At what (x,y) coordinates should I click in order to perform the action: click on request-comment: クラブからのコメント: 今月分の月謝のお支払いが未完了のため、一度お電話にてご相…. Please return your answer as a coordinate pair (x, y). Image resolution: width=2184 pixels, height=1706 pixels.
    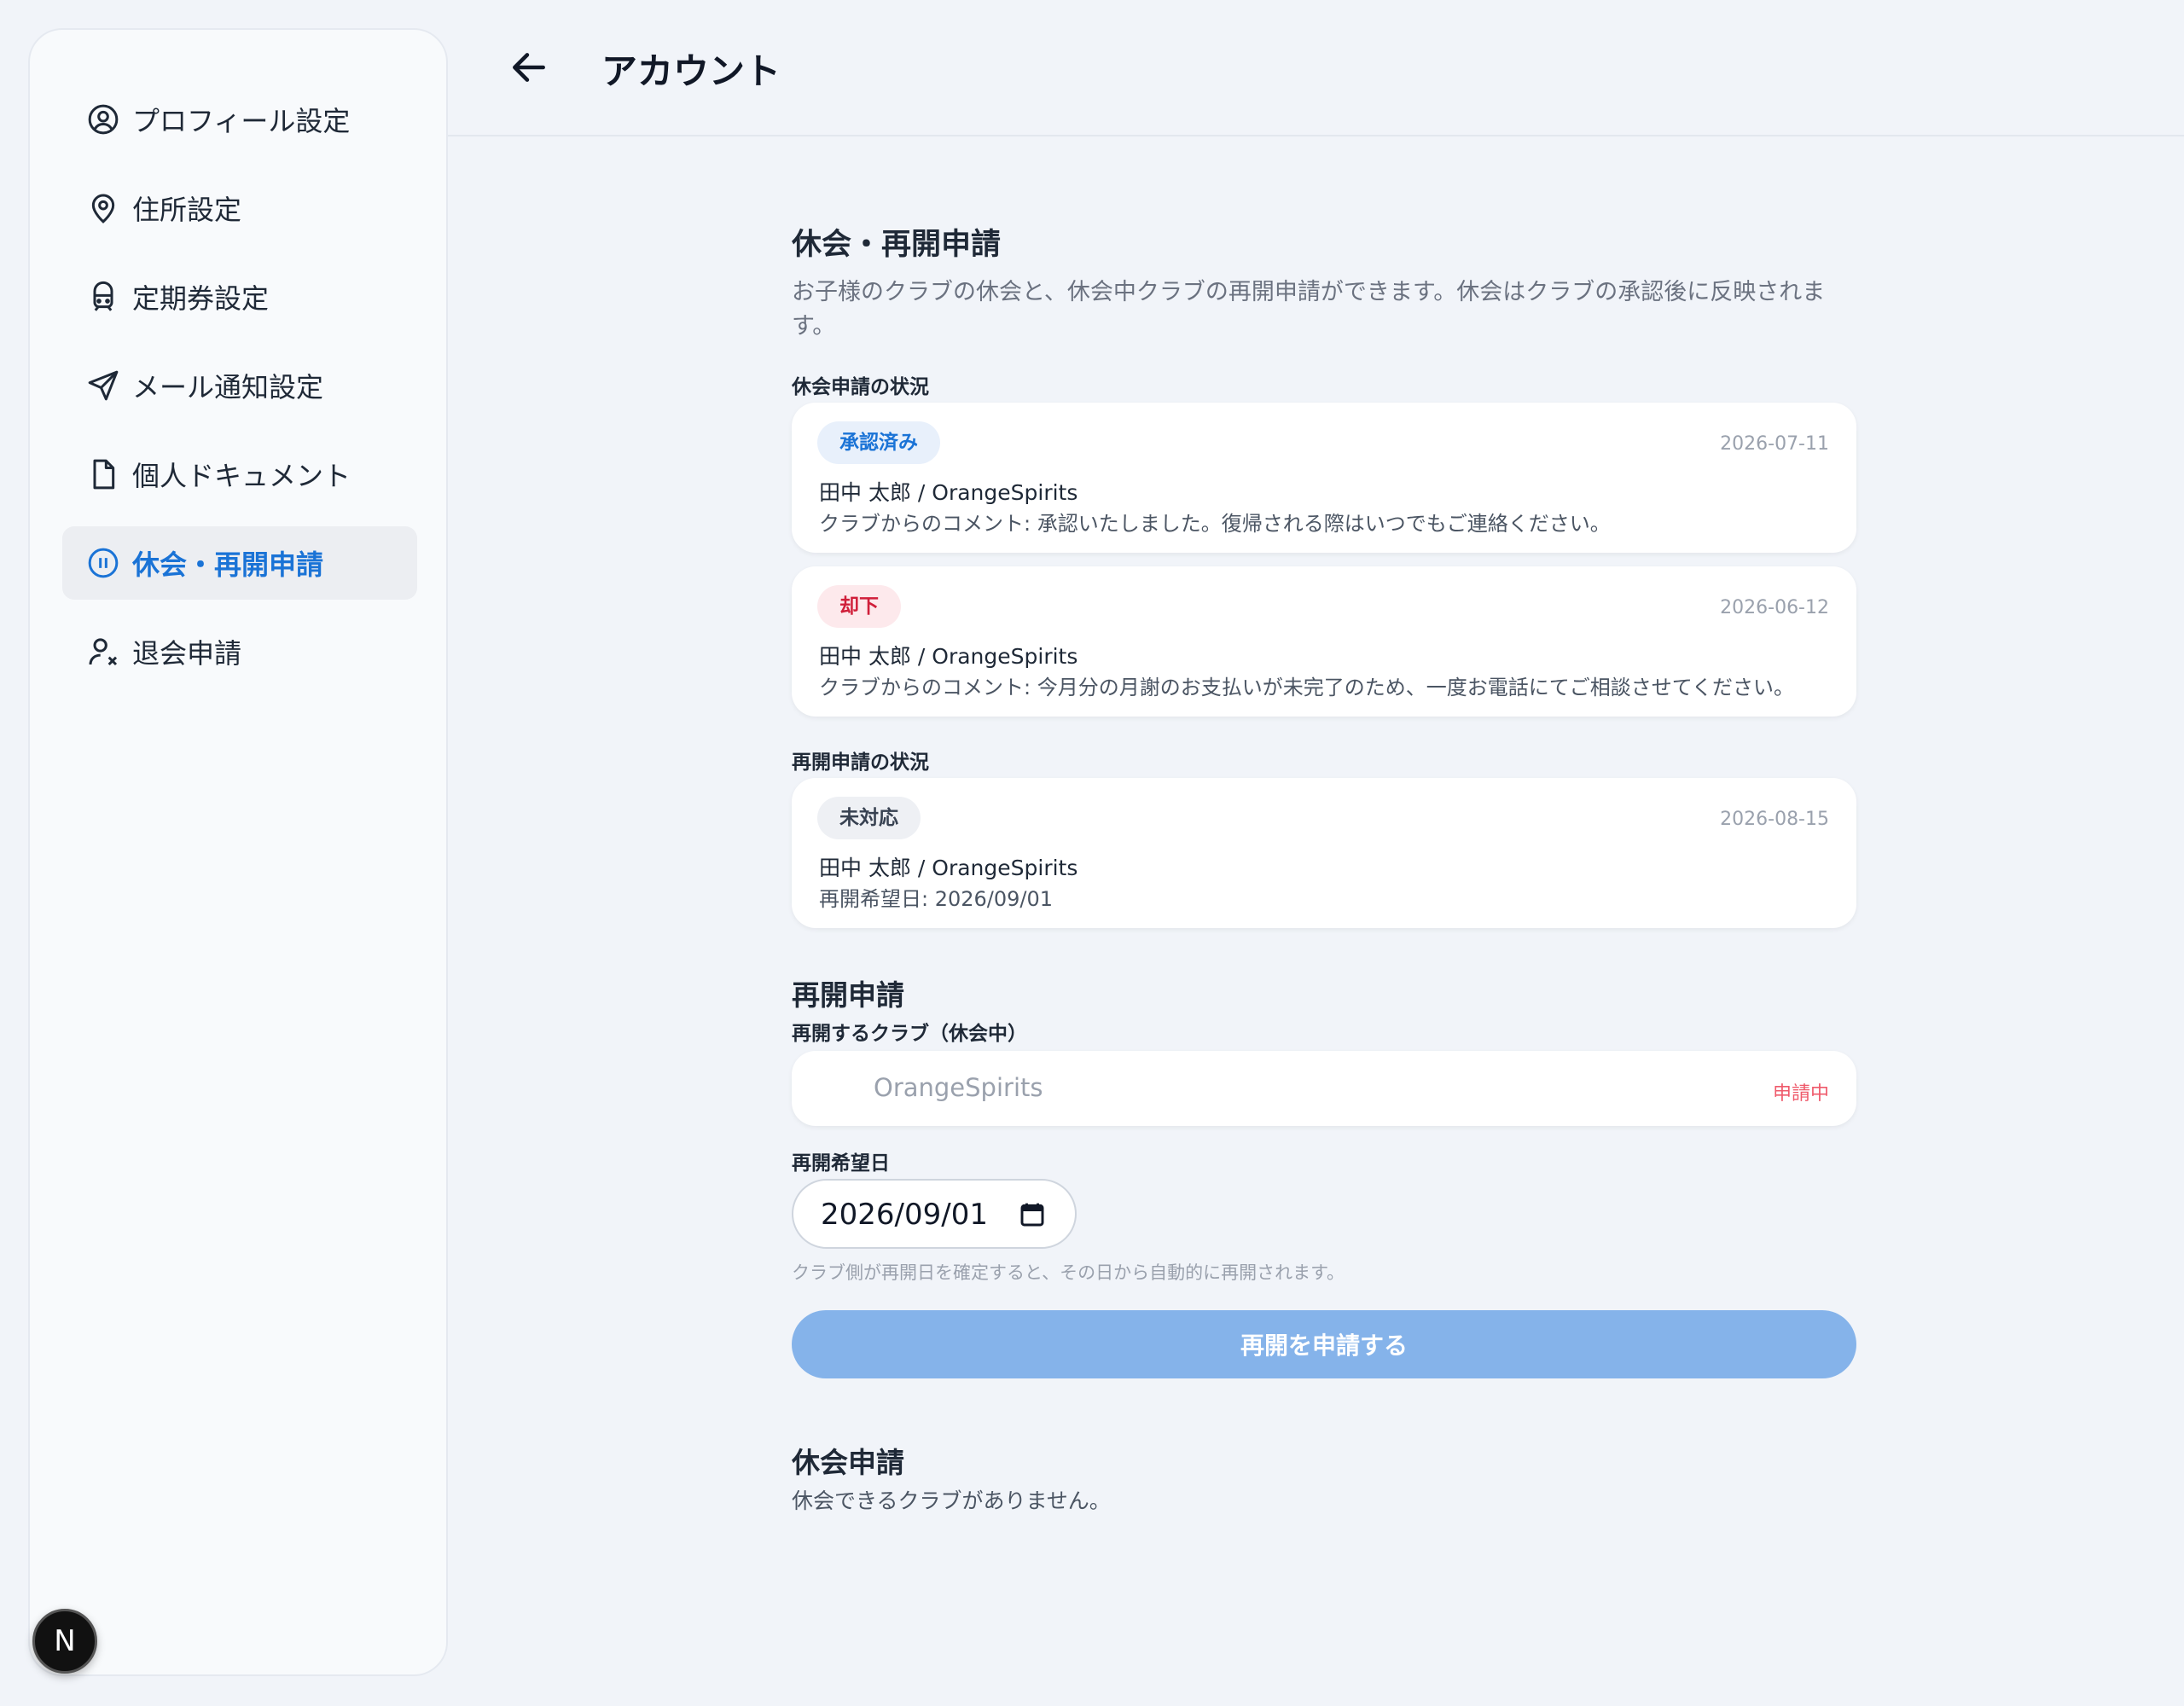
    Looking at the image, I should click on (1307, 687).